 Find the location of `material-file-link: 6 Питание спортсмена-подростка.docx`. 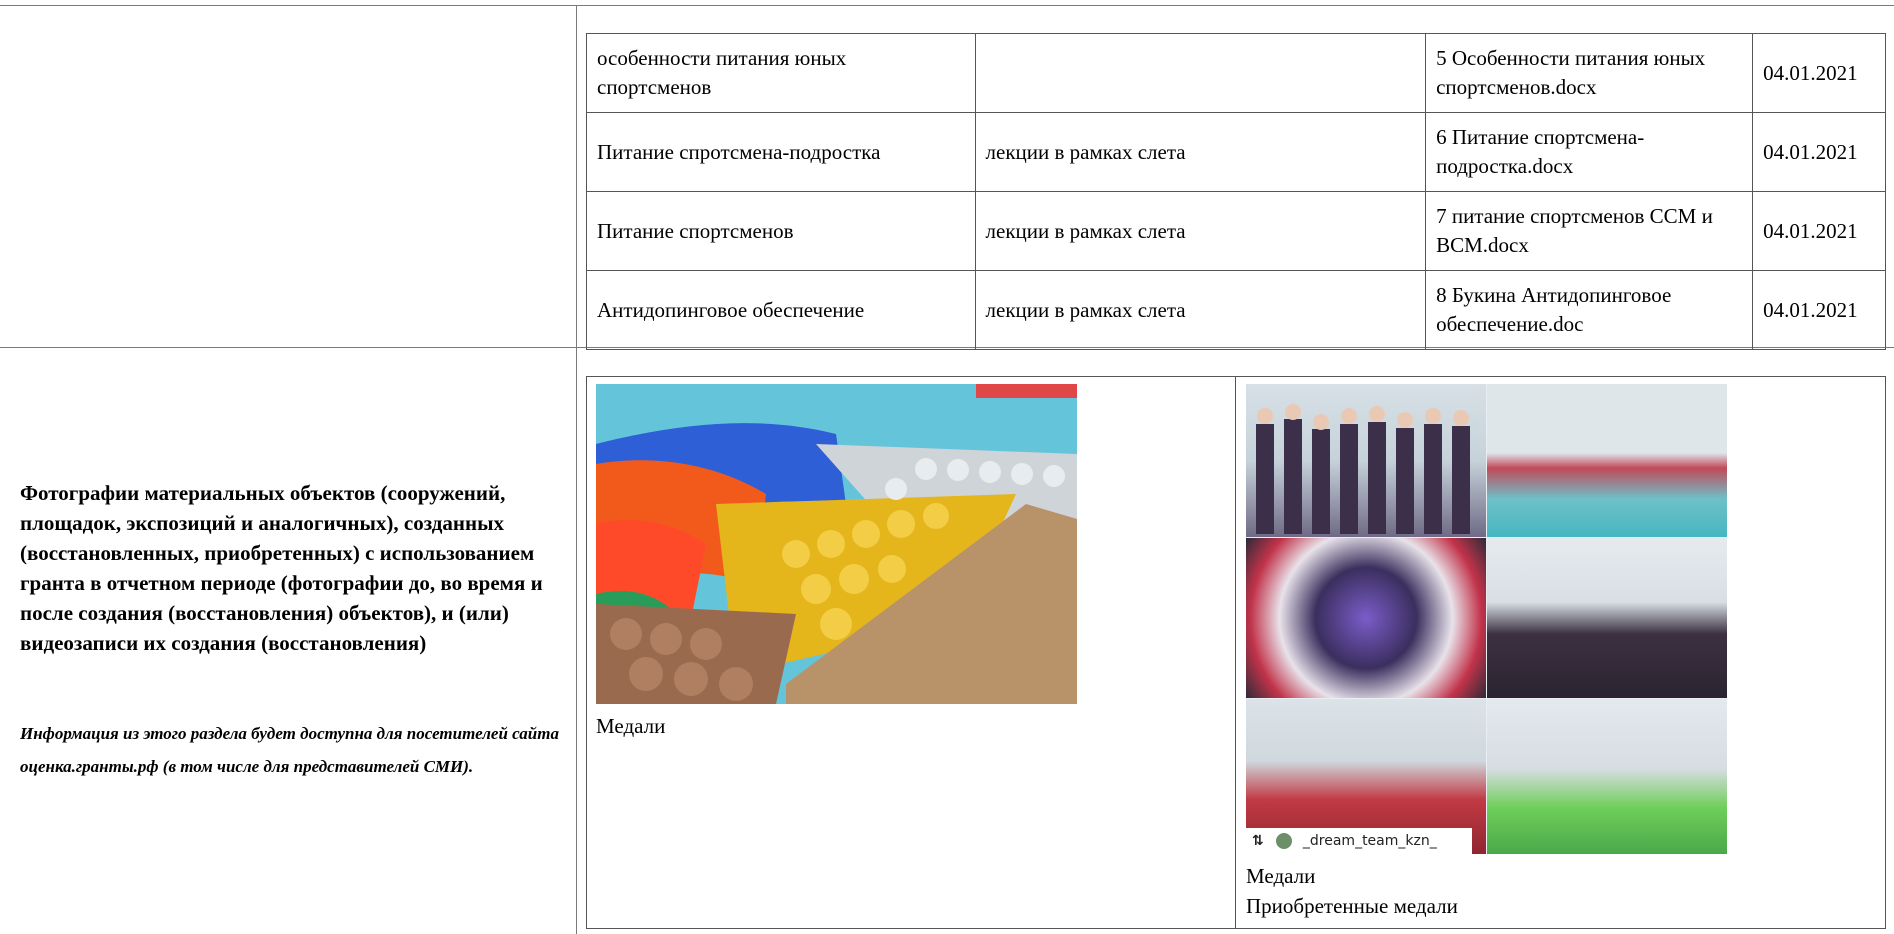

material-file-link: 6 Питание спортсмена-подростка.docx is located at coordinates (1589, 152).